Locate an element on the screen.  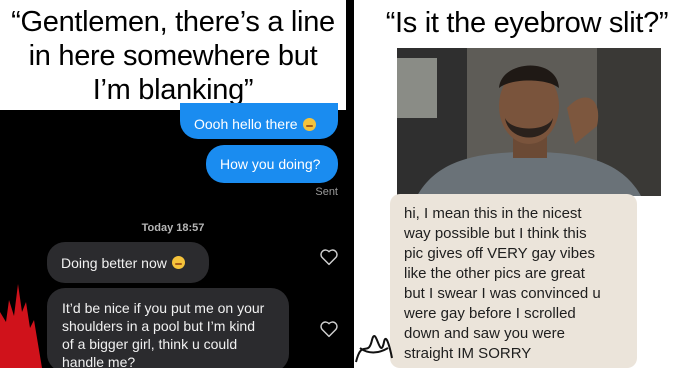
message-text-line: shoulders in a pool but I’m kind is located at coordinates (158, 326).